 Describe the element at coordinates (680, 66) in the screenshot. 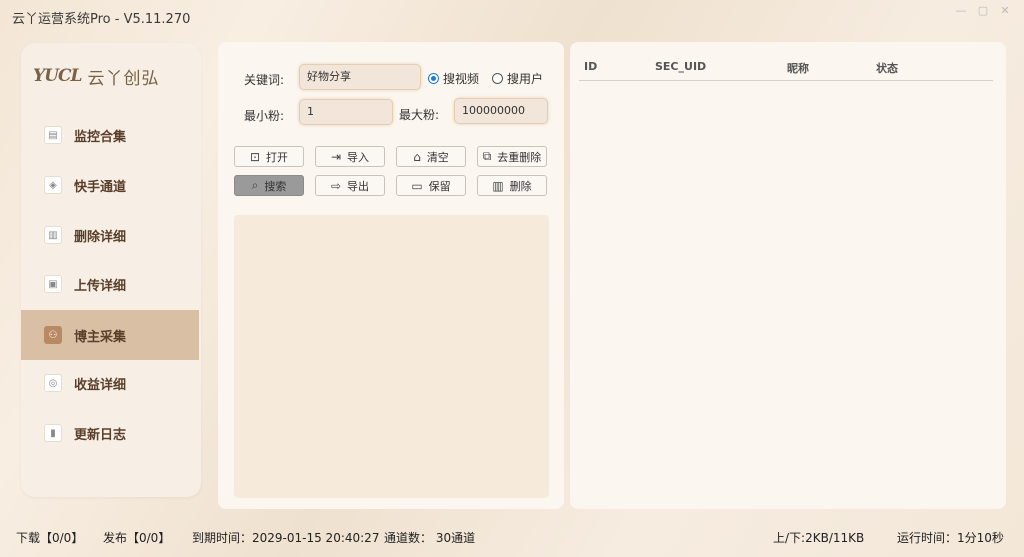

I see `column-header-sec-uid: SEC_UID` at that location.